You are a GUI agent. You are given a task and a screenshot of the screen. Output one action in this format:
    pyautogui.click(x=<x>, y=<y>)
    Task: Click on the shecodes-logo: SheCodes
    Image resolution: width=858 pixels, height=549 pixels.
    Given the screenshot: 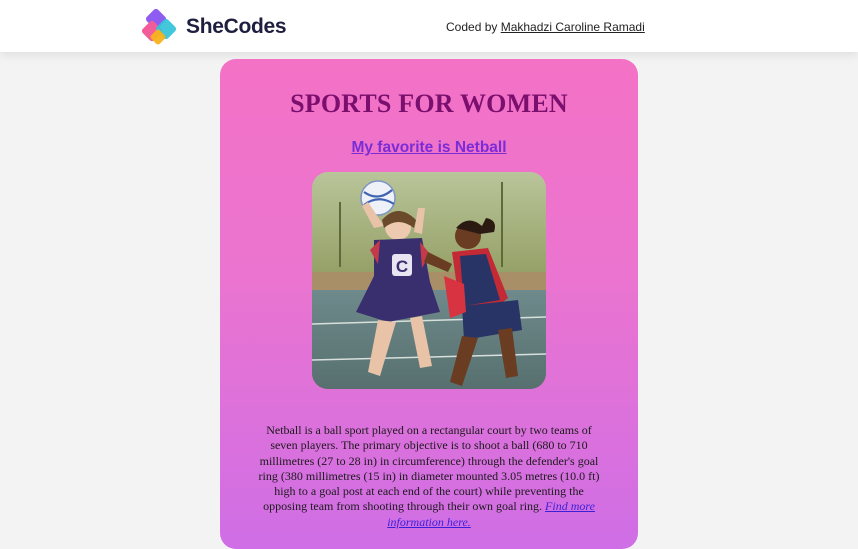 What is the action you would take?
    pyautogui.click(x=214, y=27)
    